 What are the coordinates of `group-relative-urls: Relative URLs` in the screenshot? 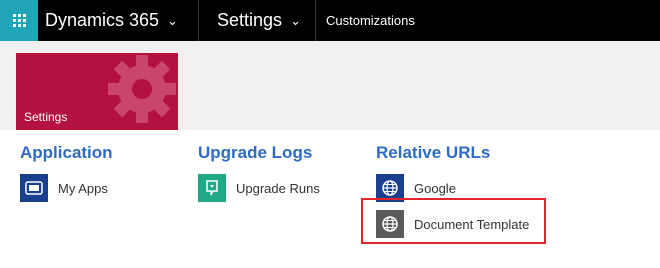 It's located at (433, 153).